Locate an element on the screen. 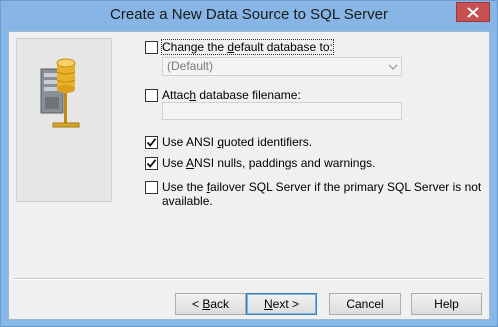 This screenshot has width=498, height=327. back-button: < Back is located at coordinates (210, 304).